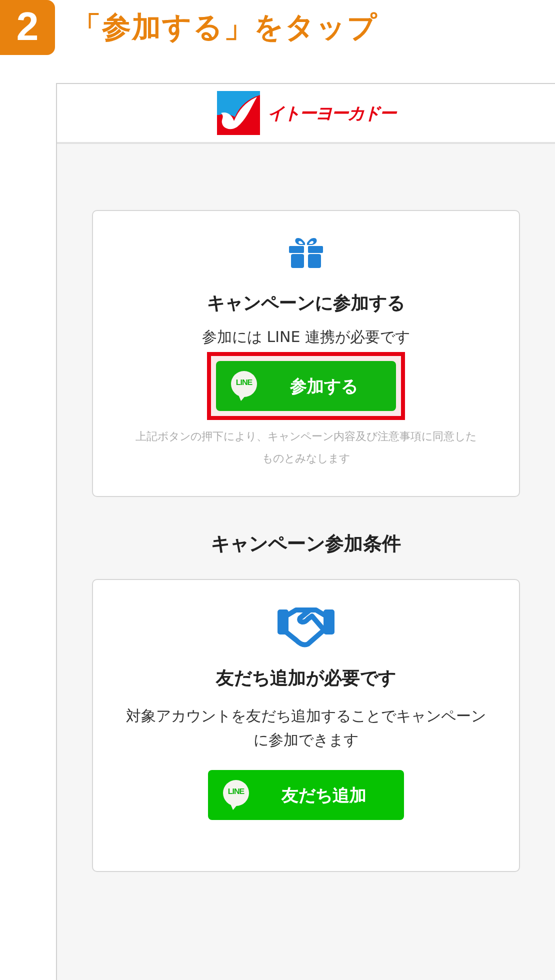 The height and width of the screenshot is (980, 555). What do you see at coordinates (306, 448) in the screenshot?
I see `consent-note: 上記ボタンの押下により、キャンペーン内容及び注意事項に同意したものとみなします` at bounding box center [306, 448].